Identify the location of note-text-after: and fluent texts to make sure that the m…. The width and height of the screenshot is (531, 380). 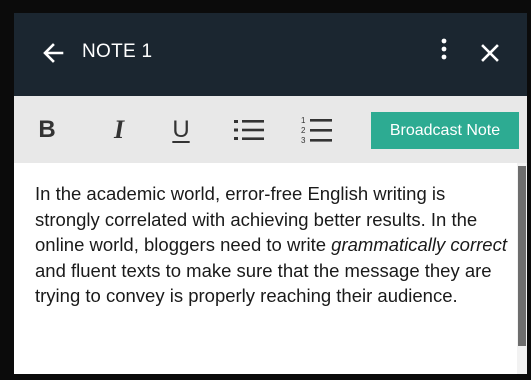
(263, 283).